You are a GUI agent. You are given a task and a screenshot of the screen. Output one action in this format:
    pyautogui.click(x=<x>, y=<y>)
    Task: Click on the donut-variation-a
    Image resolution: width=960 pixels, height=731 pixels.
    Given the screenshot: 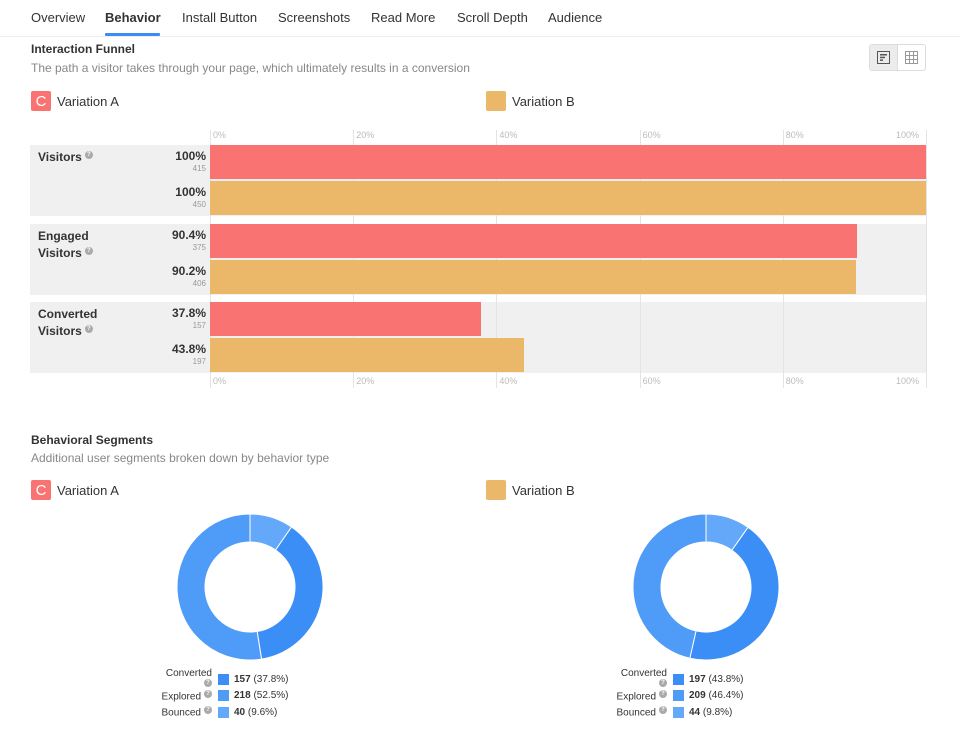 What is the action you would take?
    pyautogui.click(x=250, y=589)
    